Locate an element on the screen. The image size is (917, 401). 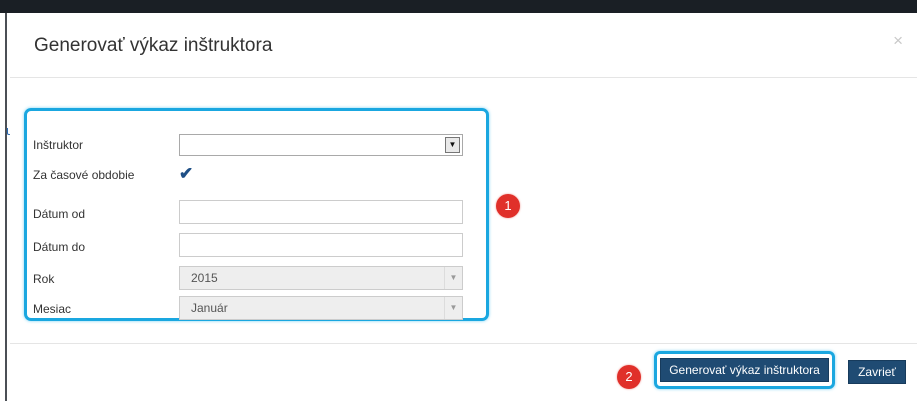
dialog-title: Generovať výkaz inštruktora is located at coordinates (153, 45).